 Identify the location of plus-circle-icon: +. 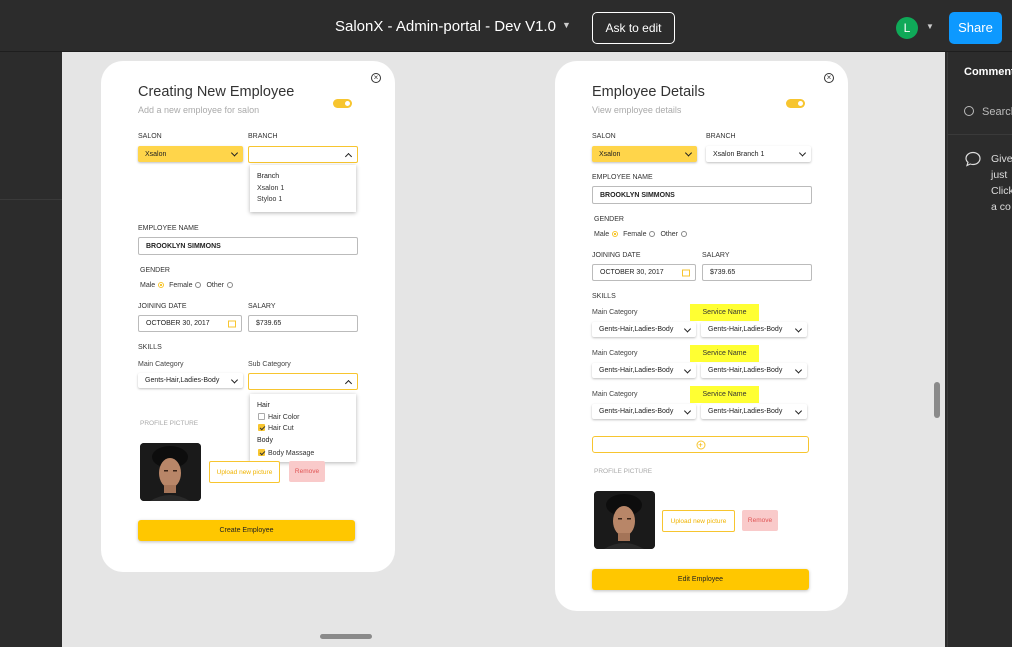
(700, 444).